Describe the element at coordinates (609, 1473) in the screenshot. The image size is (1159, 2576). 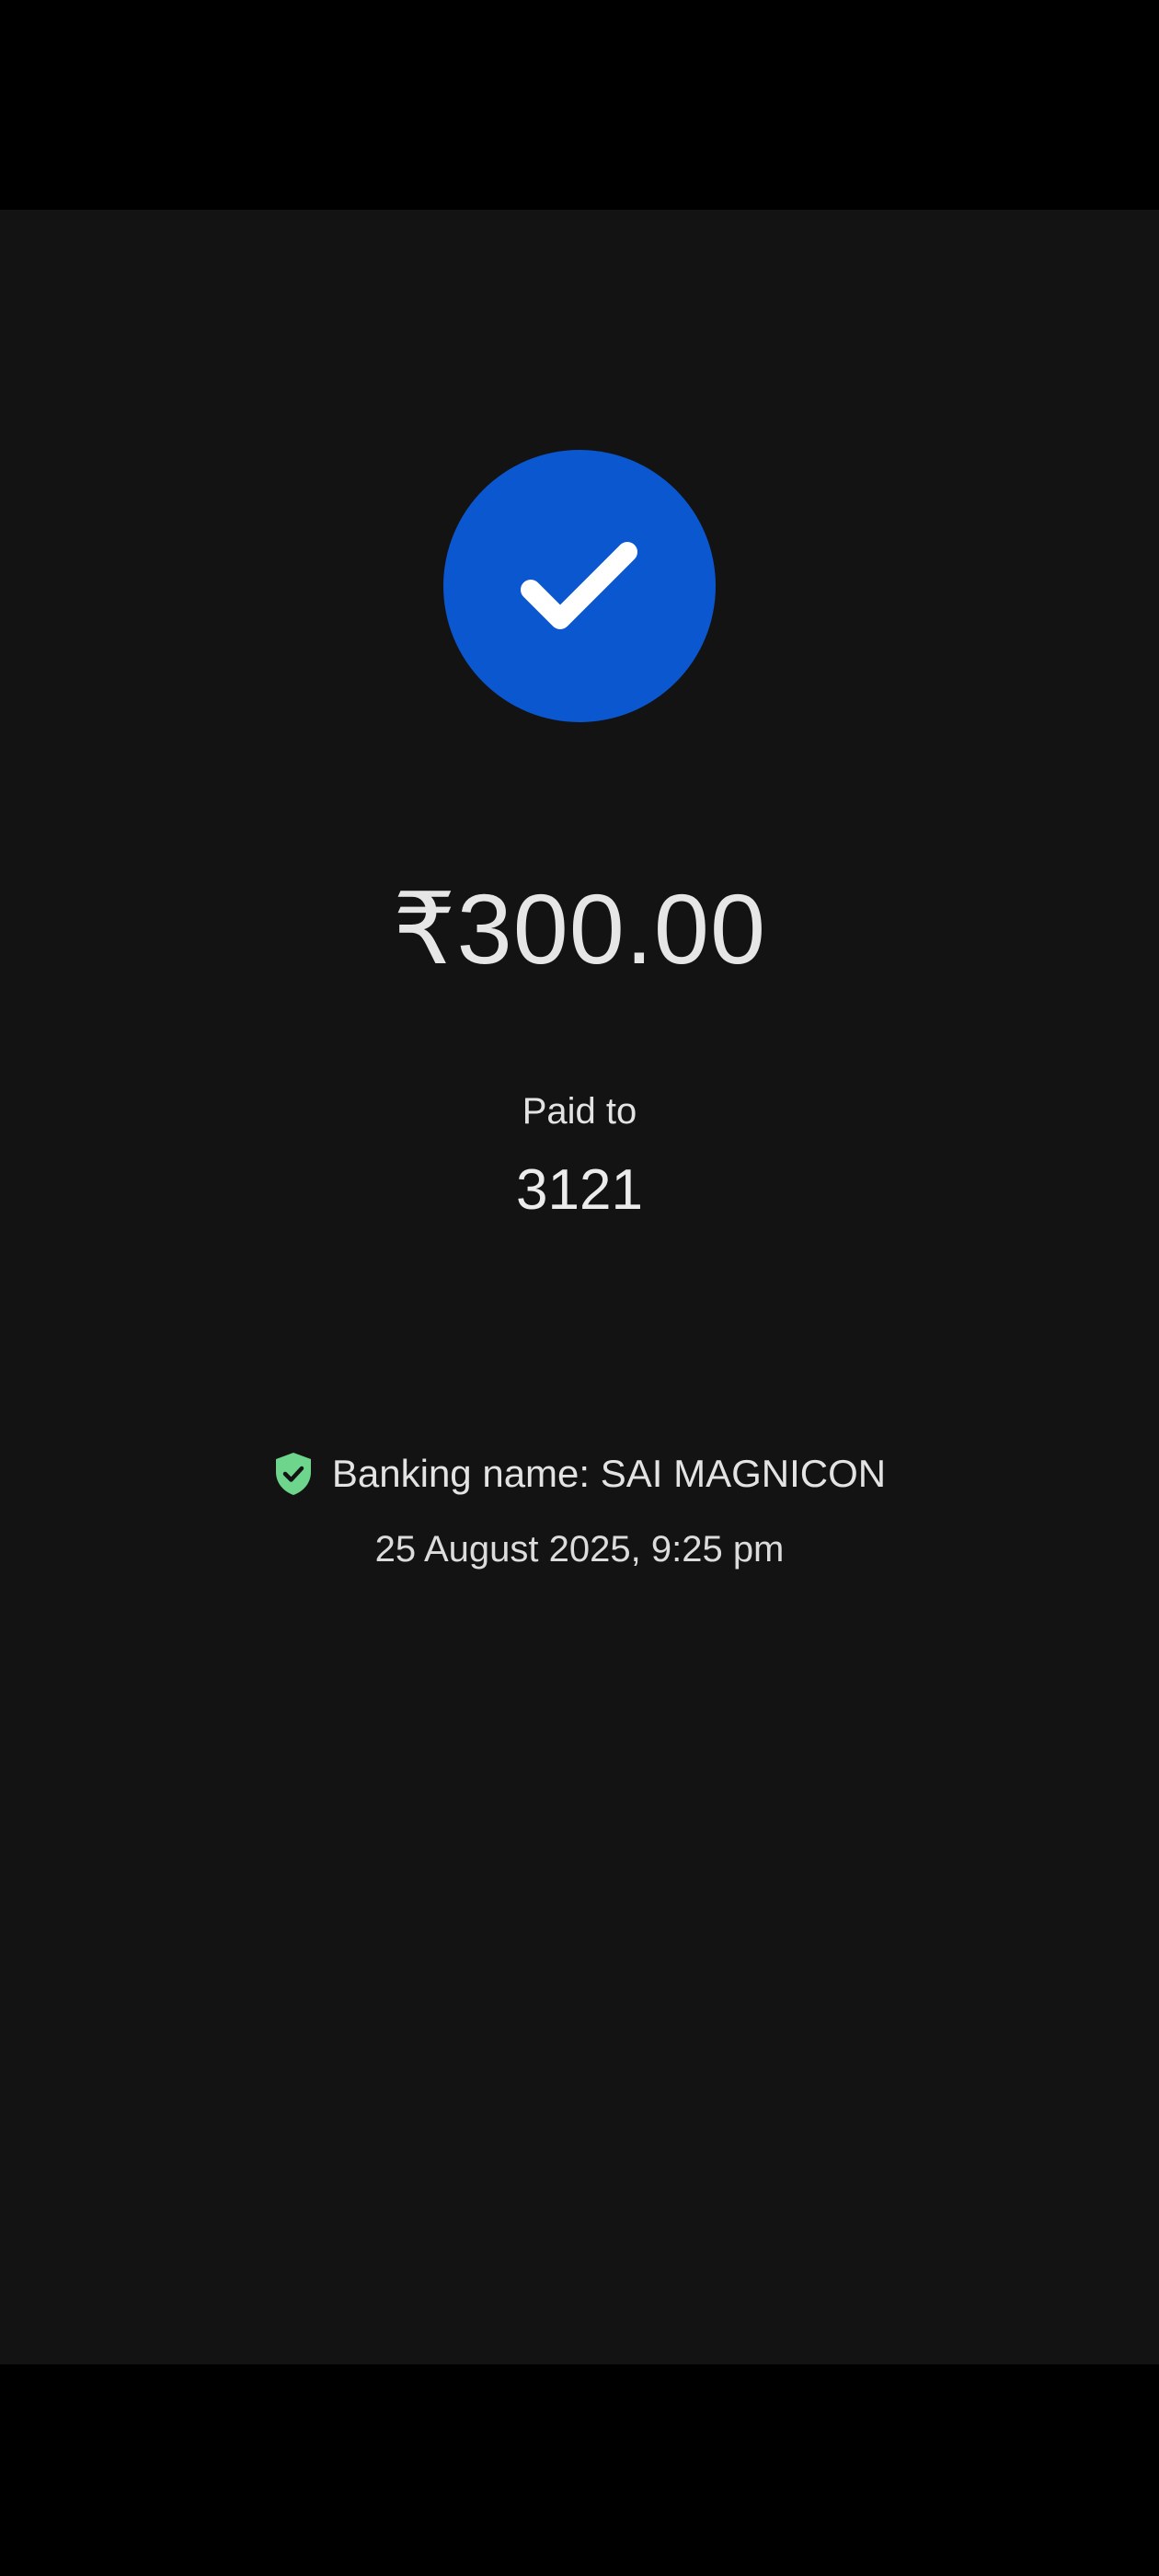
I see `banking-name: Banking name: SAI MAGNICON` at that location.